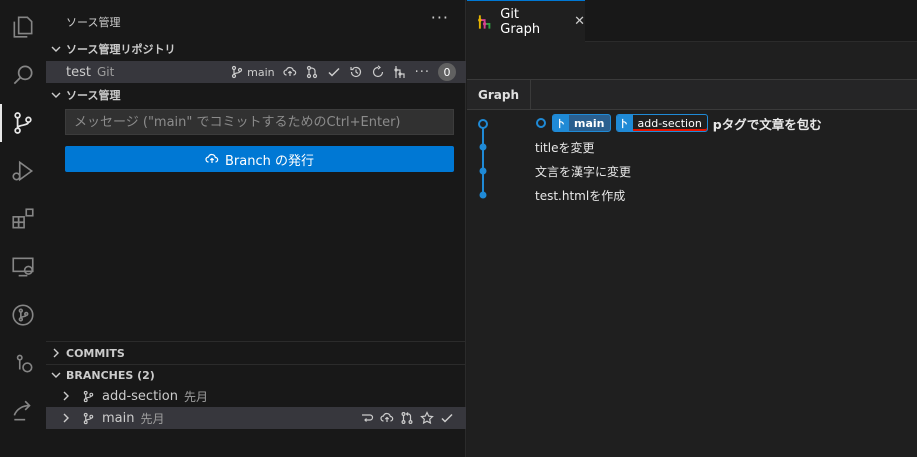 Image resolution: width=917 pixels, height=457 pixels. What do you see at coordinates (140, 396) in the screenshot?
I see `branch-name: add-section` at bounding box center [140, 396].